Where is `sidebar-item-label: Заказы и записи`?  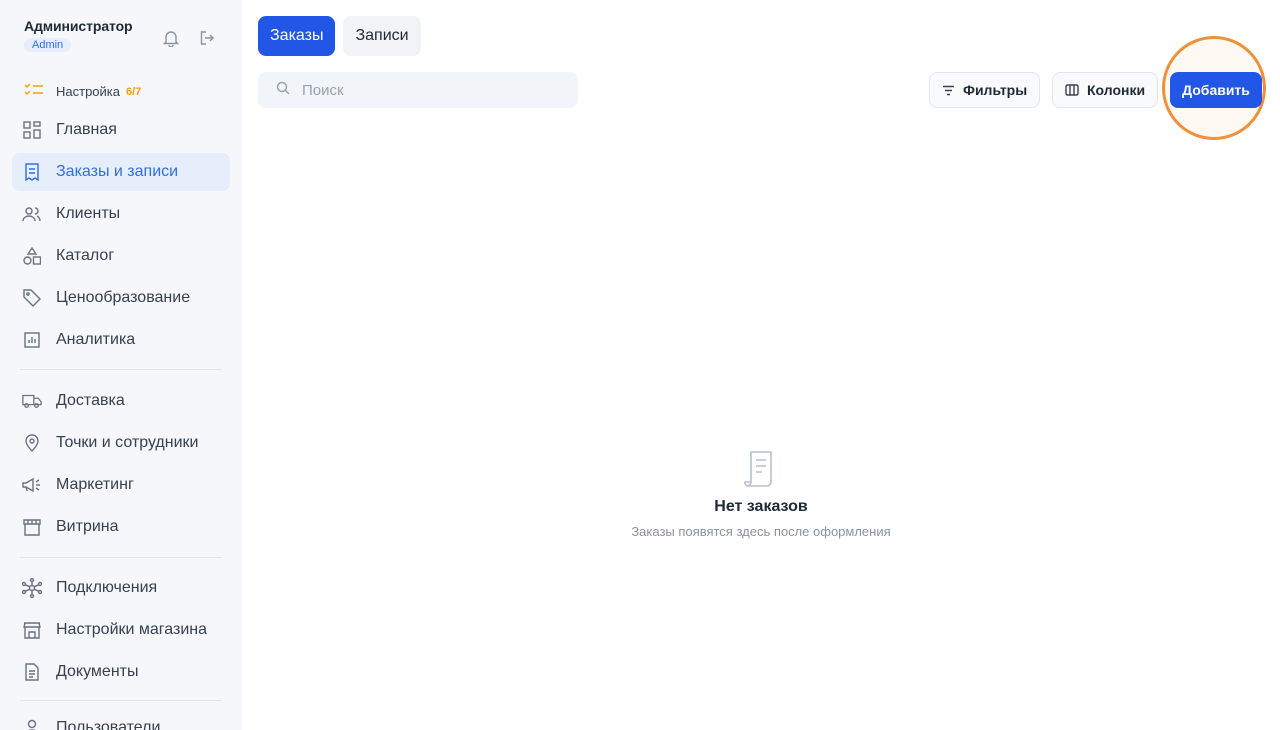
sidebar-item-label: Заказы и записи is located at coordinates (117, 171).